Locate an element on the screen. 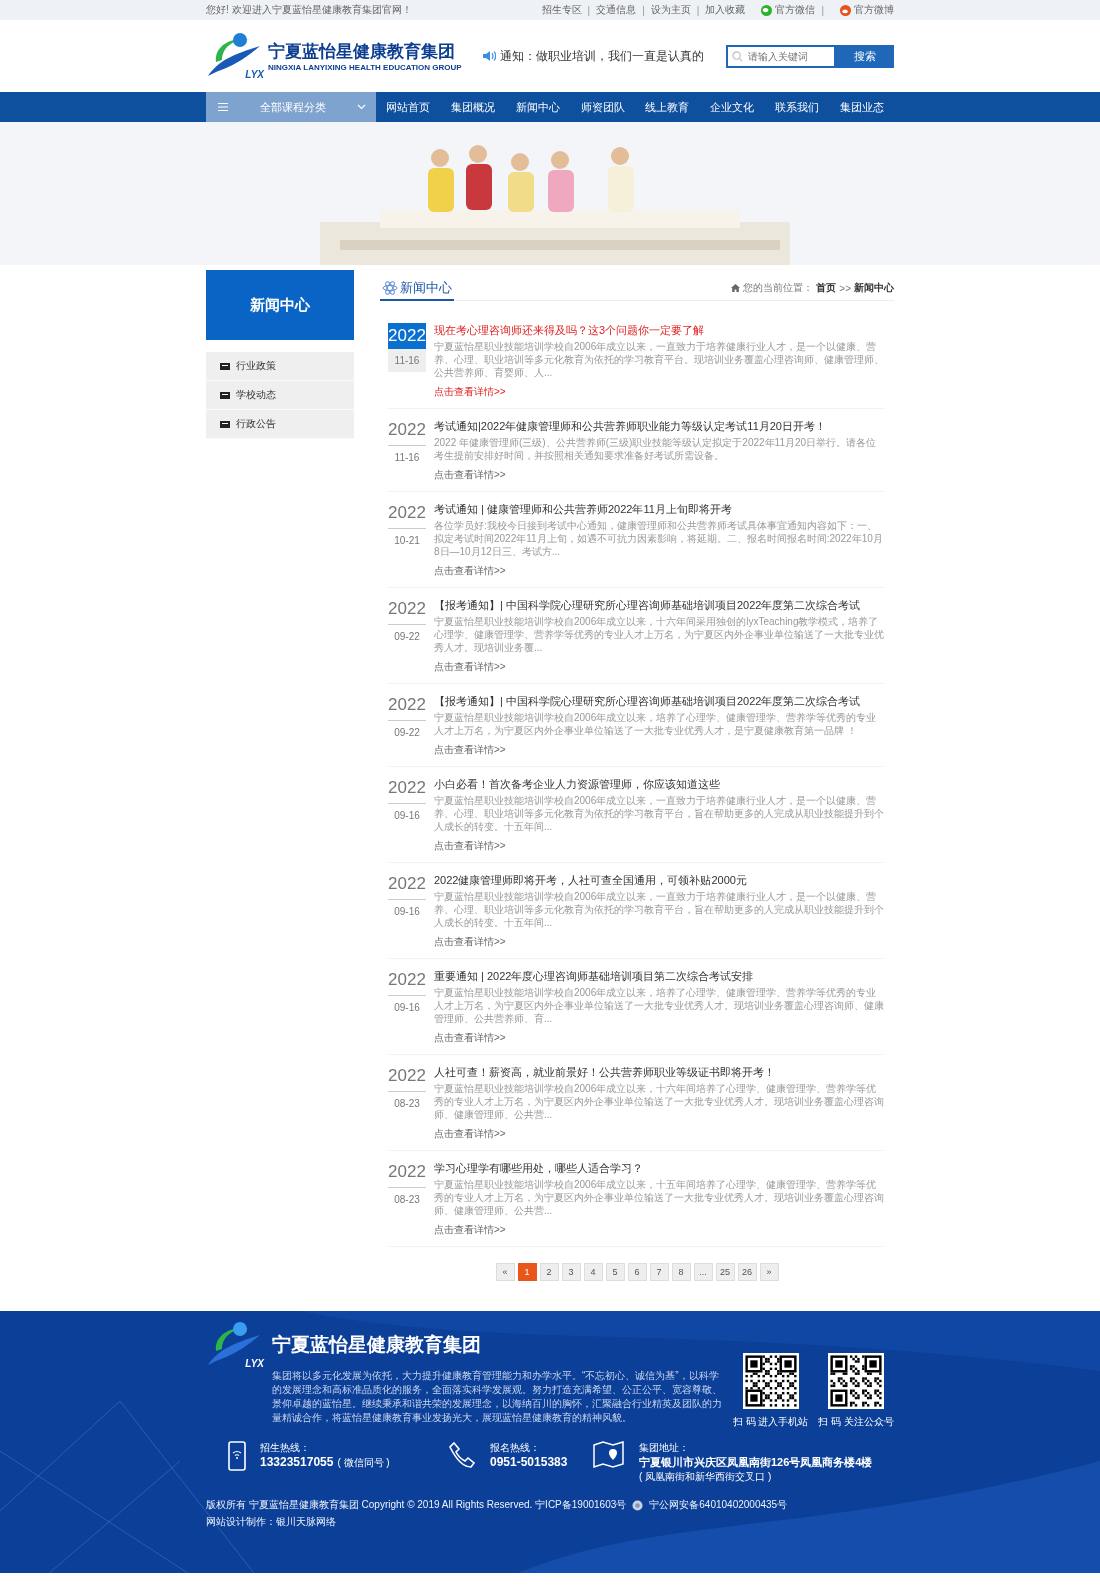 The image size is (1100, 1590). page-button: 1 is located at coordinates (527, 1272).